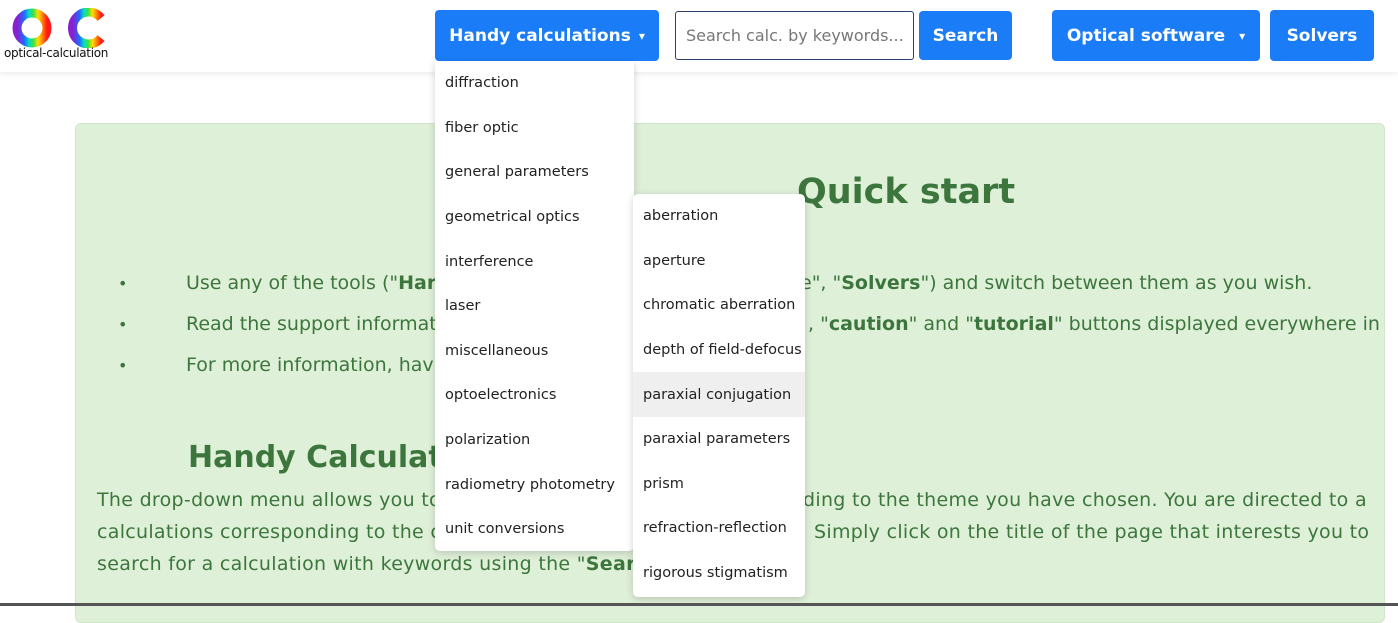  I want to click on menu-item-interference: interference, so click(534, 261).